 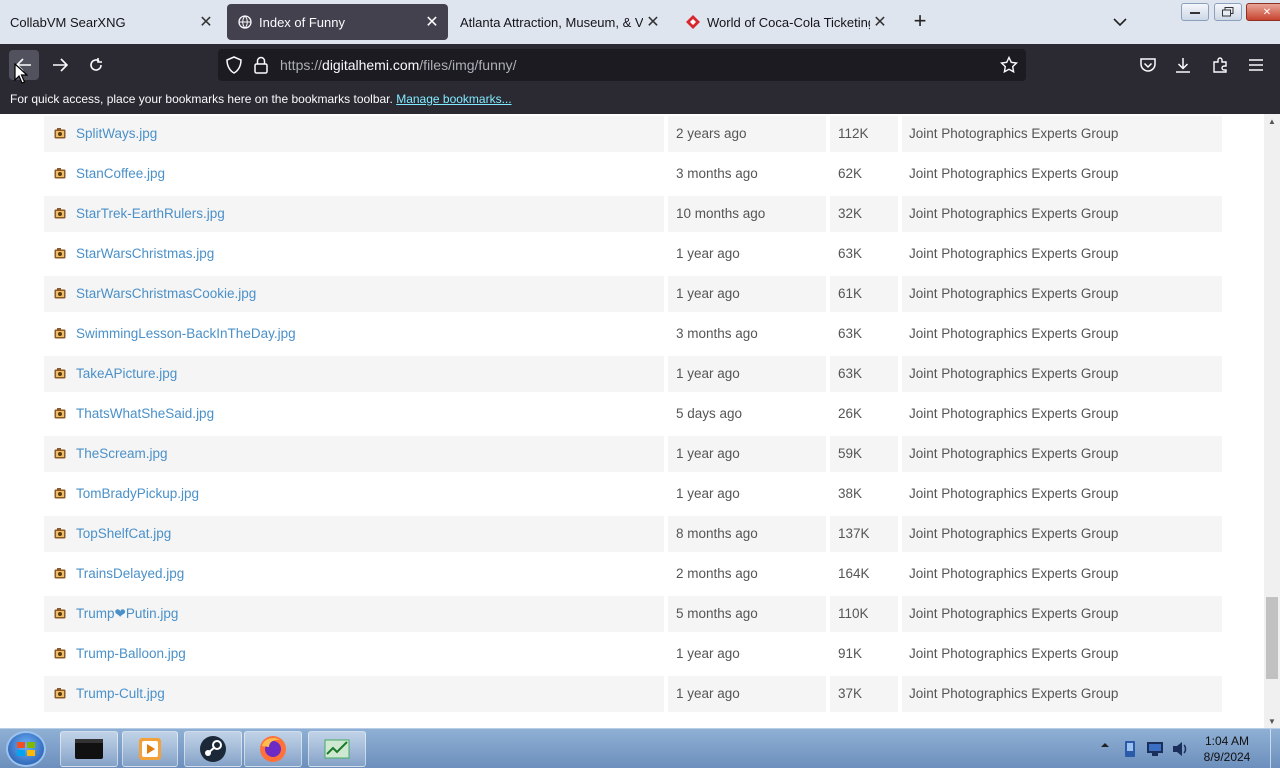 What do you see at coordinates (354, 254) in the screenshot?
I see `file-name-cell: StarWarsChristmas.jpg` at bounding box center [354, 254].